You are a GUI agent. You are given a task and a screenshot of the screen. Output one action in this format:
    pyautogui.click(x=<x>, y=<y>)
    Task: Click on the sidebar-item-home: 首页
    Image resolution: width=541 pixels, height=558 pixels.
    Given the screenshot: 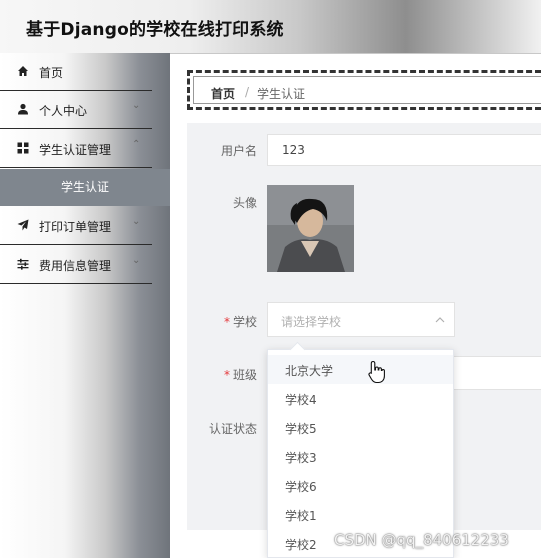 What is the action you would take?
    pyautogui.click(x=76, y=72)
    